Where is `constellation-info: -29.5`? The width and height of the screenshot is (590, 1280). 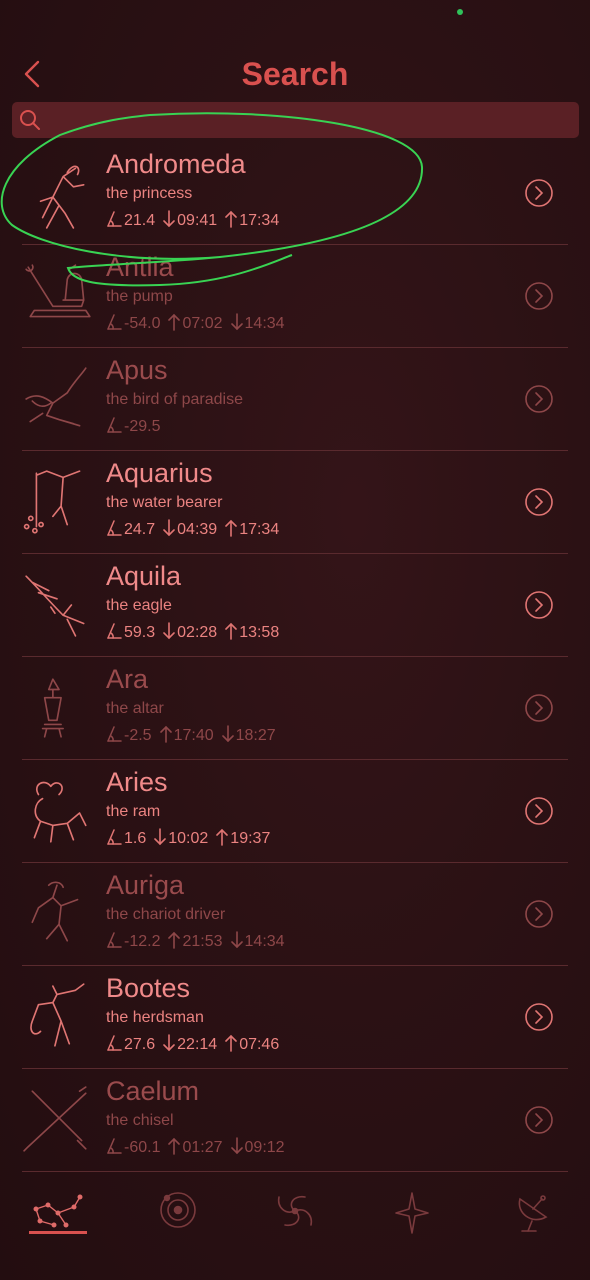 constellation-info: -29.5 is located at coordinates (137, 426).